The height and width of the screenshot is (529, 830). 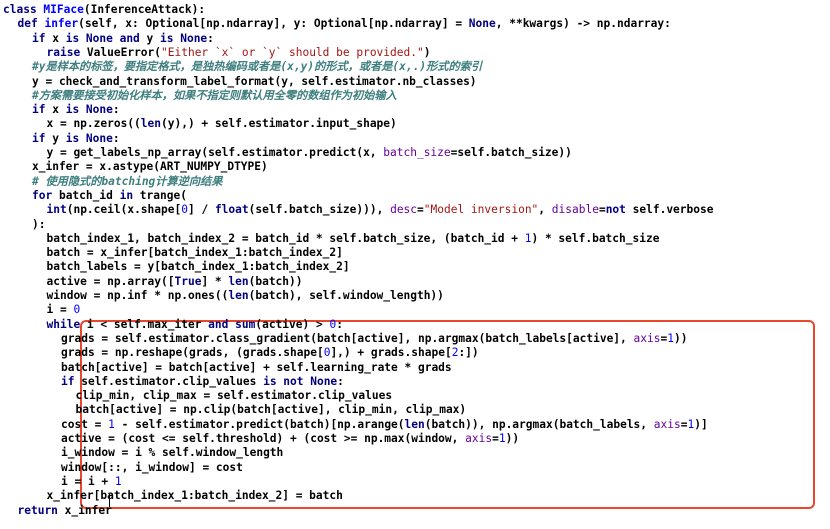 I want to click on code-token: #方案需要接受初始化样本，如果不指定则默认用全零的数组作为初始输入, so click(x=214, y=95).